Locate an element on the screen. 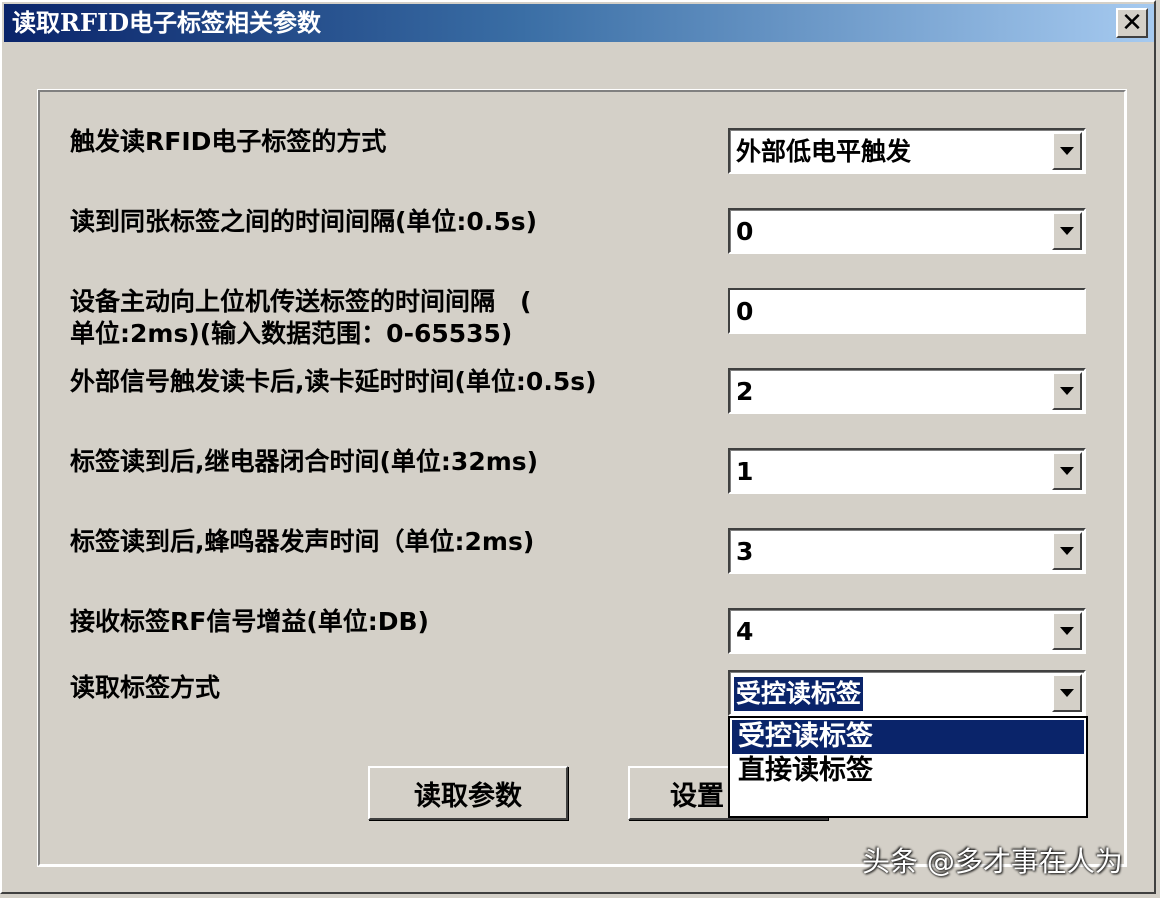  label-read-mode: 读取标签方式 is located at coordinates (145, 687).